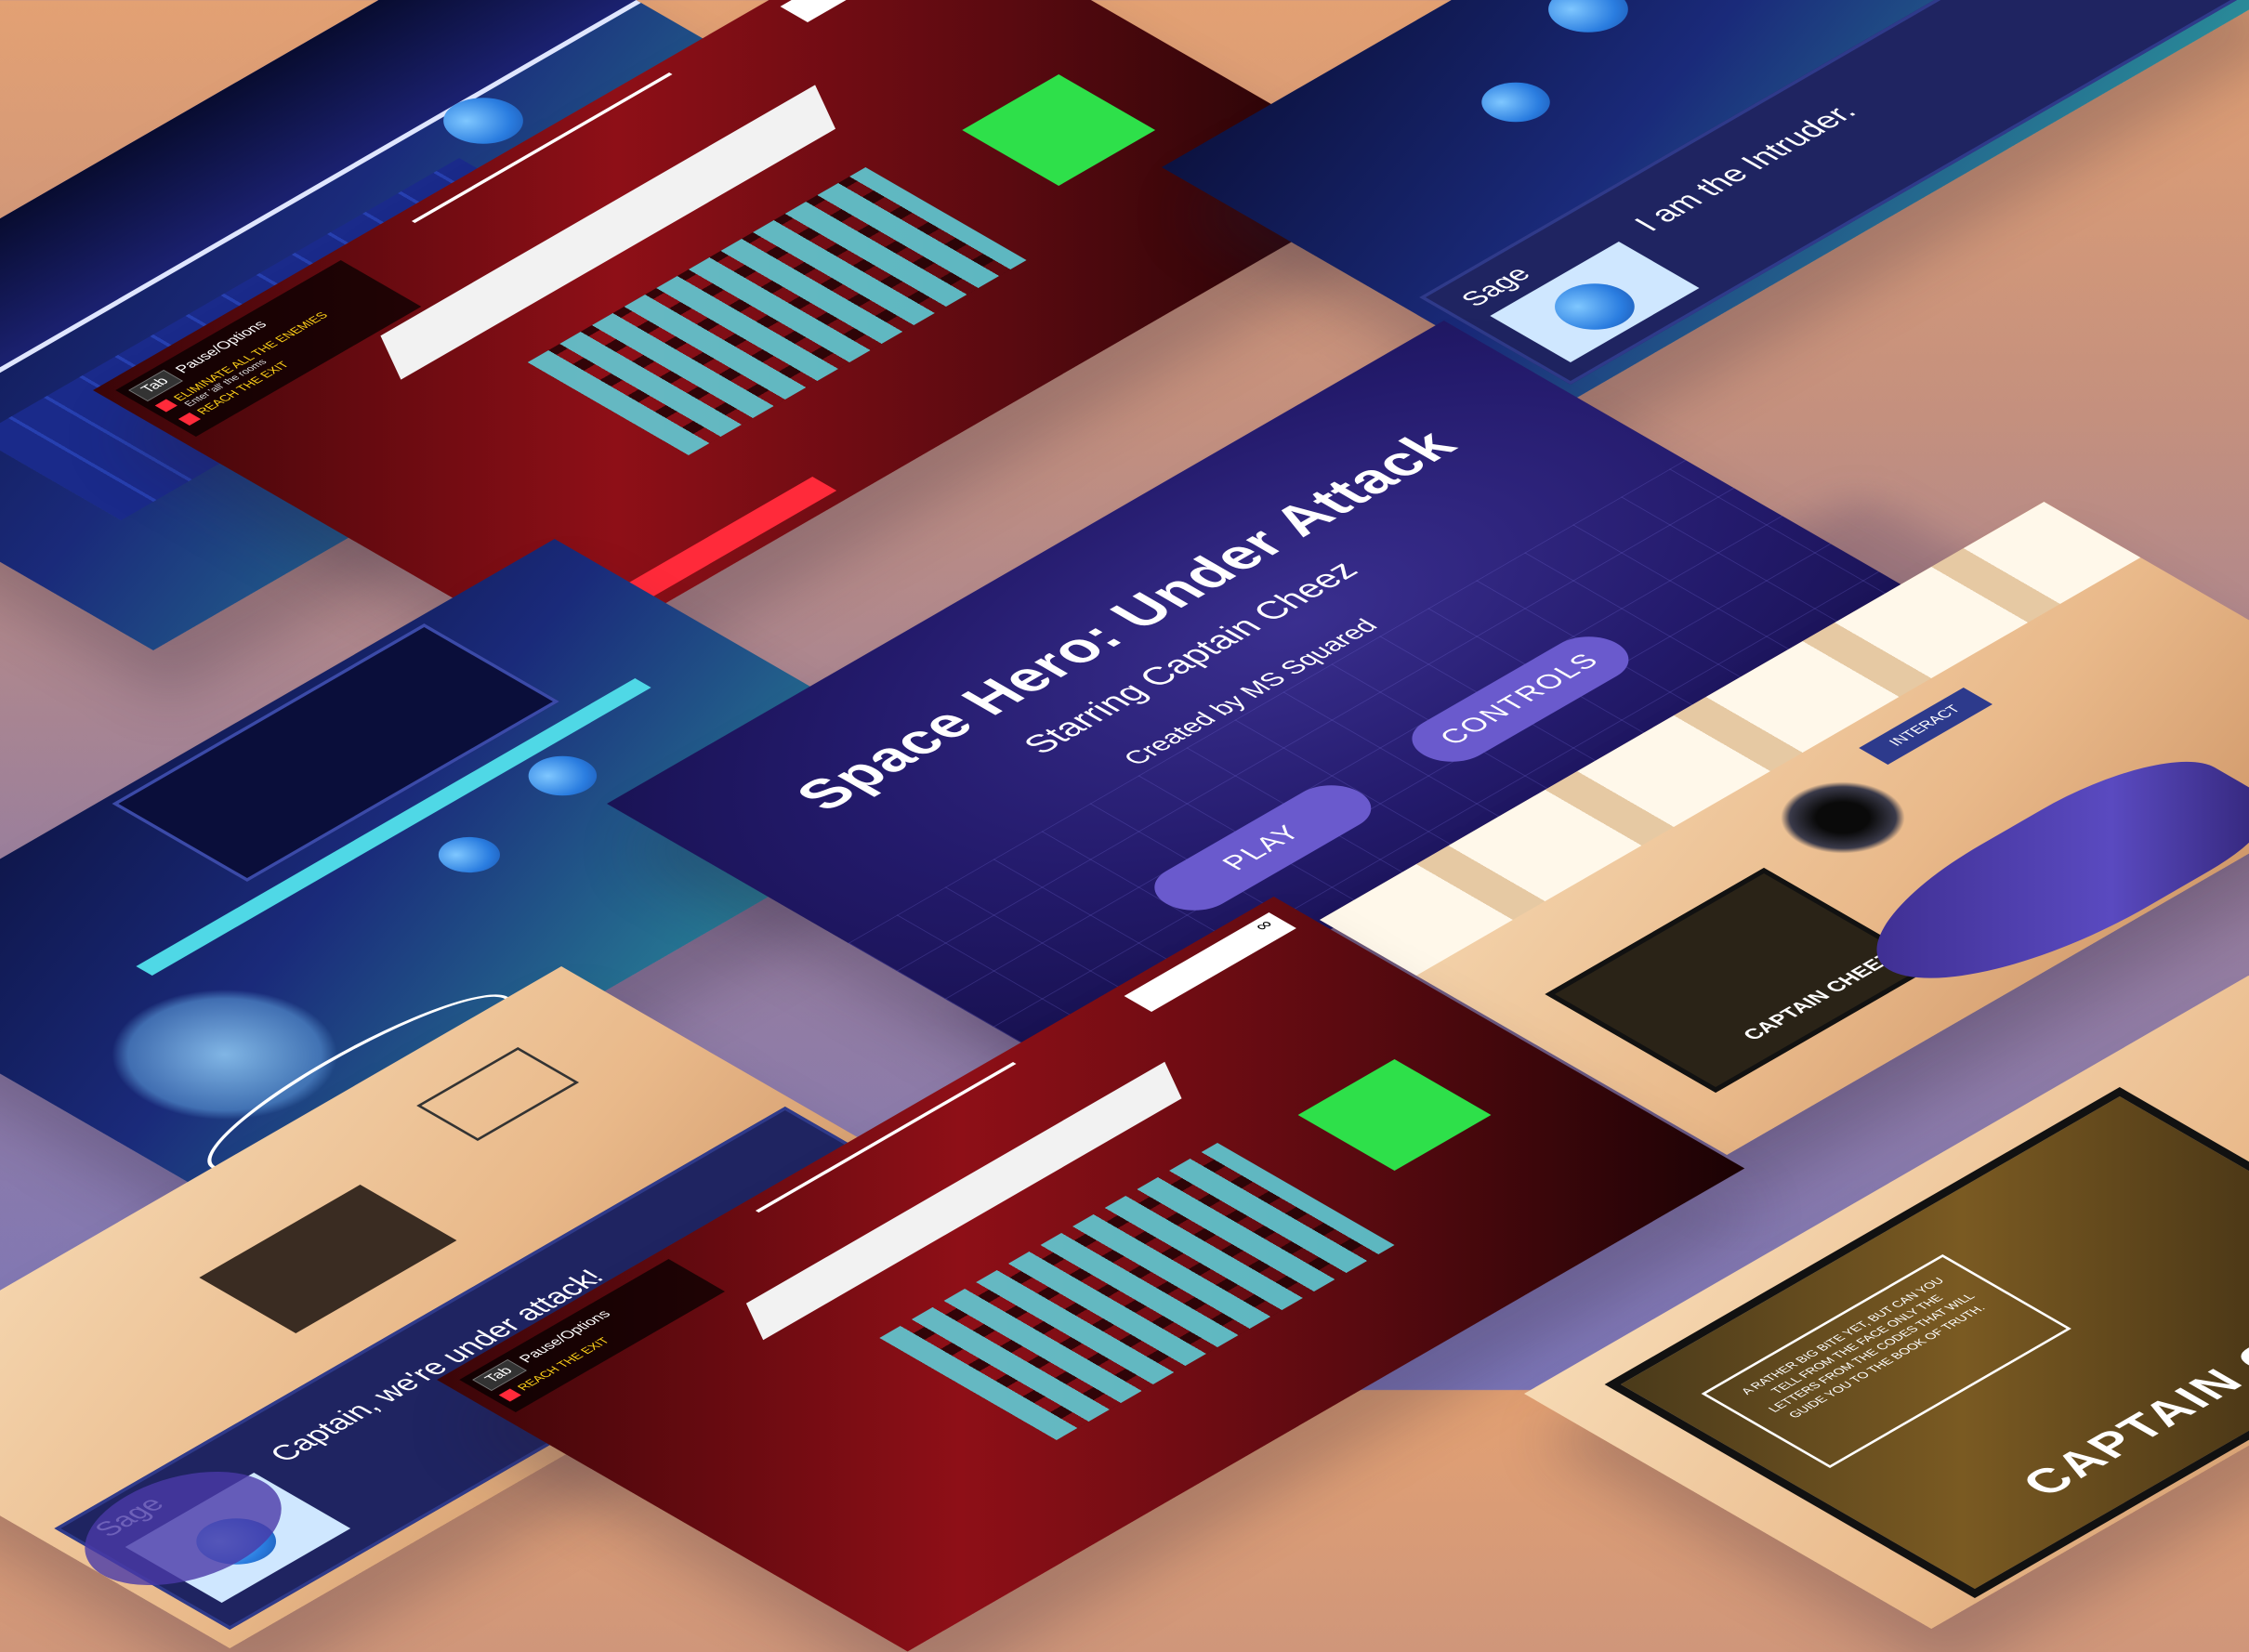 The image size is (2249, 1652). I want to click on ammo-count: ∞, so click(1264, 926).